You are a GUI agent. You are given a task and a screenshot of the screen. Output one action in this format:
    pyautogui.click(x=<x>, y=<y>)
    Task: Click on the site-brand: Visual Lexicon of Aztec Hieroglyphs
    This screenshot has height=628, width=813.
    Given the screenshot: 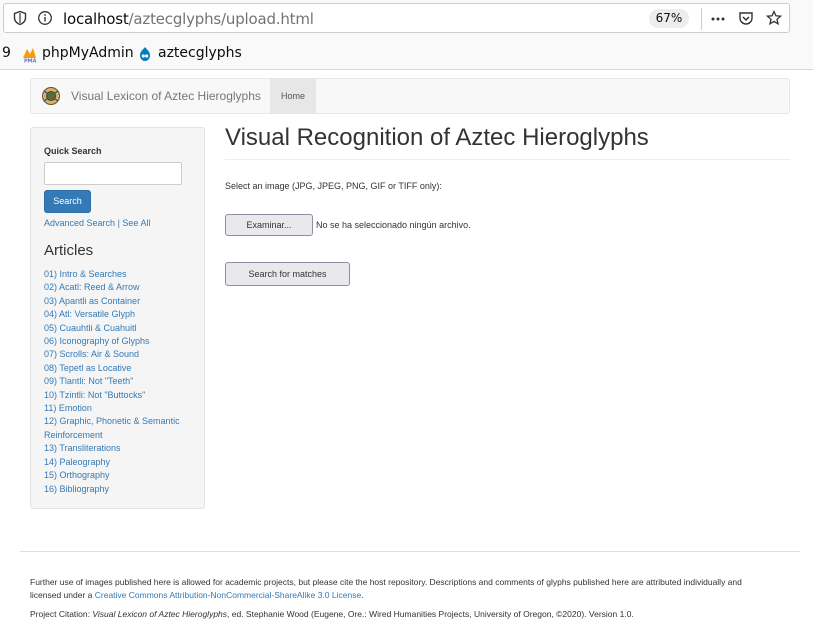 What is the action you would take?
    pyautogui.click(x=166, y=96)
    